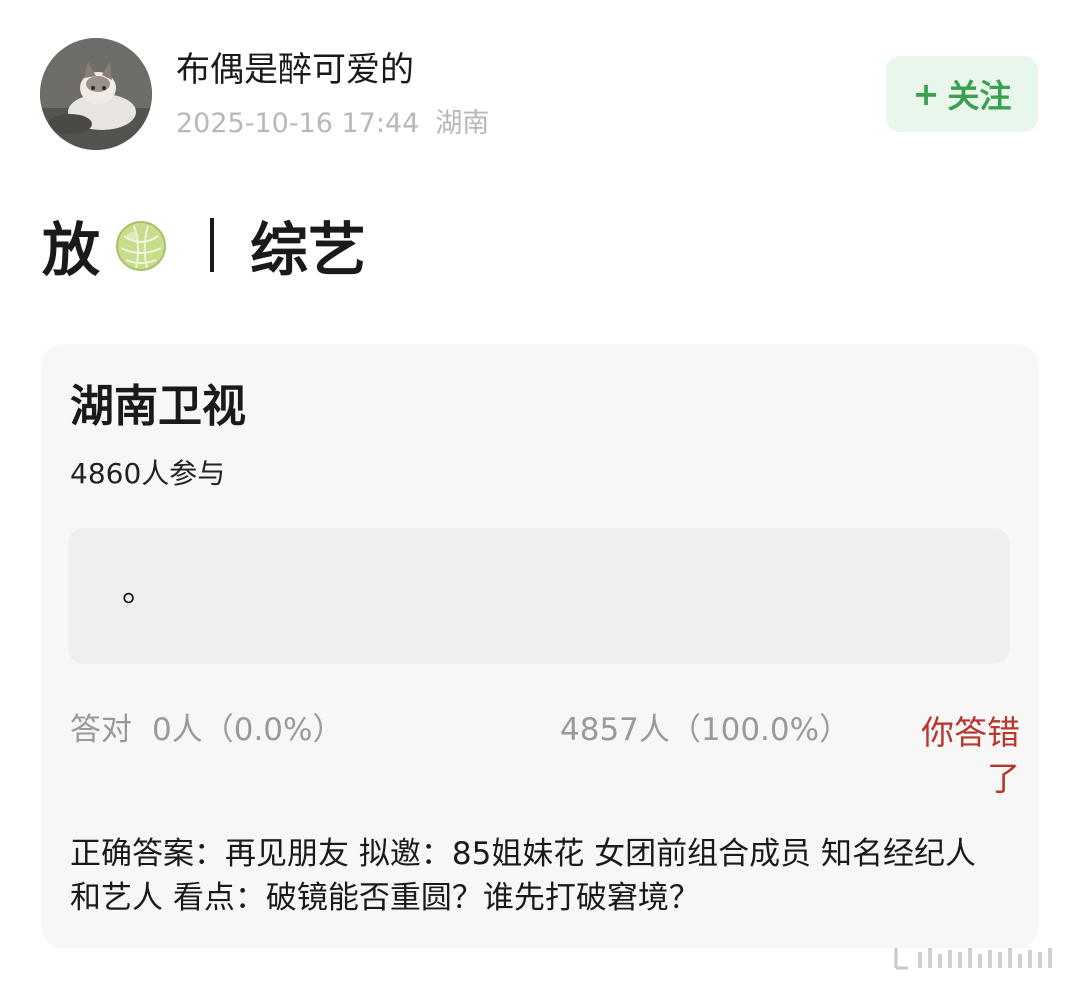 This screenshot has width=1080, height=982. What do you see at coordinates (101, 730) in the screenshot?
I see `correct-label: 答对` at bounding box center [101, 730].